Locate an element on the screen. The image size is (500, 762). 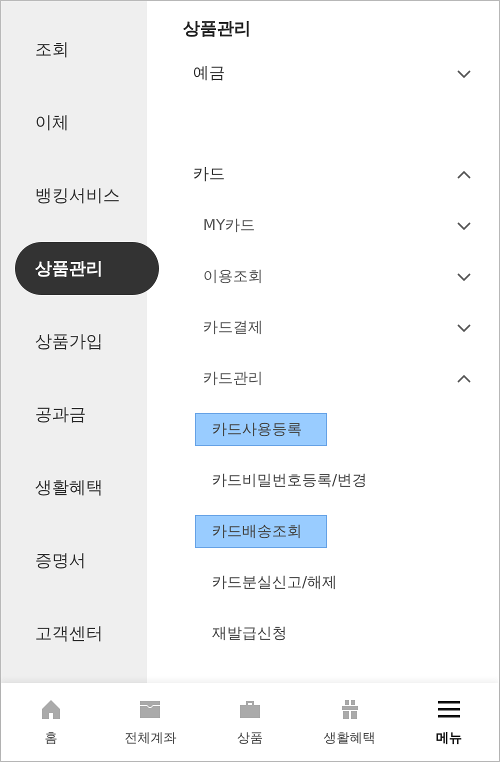
menu-link: 카드분실신고/해제 is located at coordinates (278, 582).